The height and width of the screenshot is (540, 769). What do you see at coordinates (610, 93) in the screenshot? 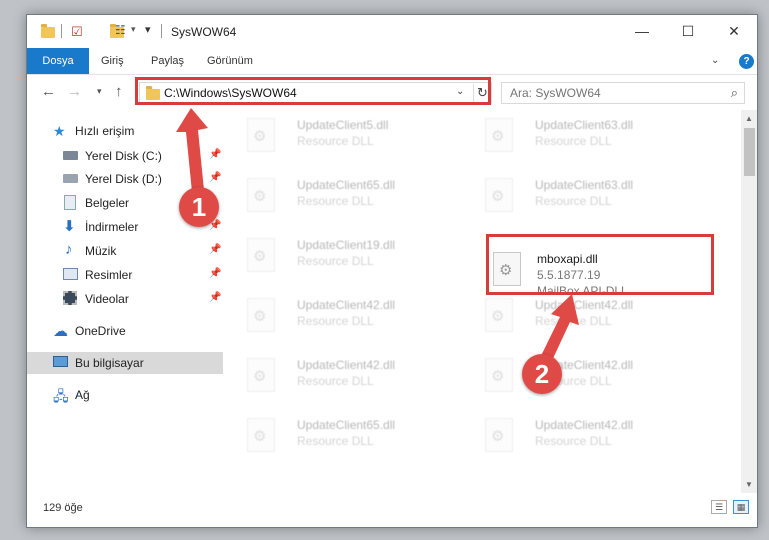
I see `search-input` at bounding box center [610, 93].